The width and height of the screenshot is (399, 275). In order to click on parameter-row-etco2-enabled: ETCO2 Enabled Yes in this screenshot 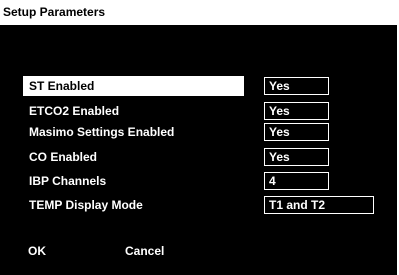, I will do `click(198, 111)`.